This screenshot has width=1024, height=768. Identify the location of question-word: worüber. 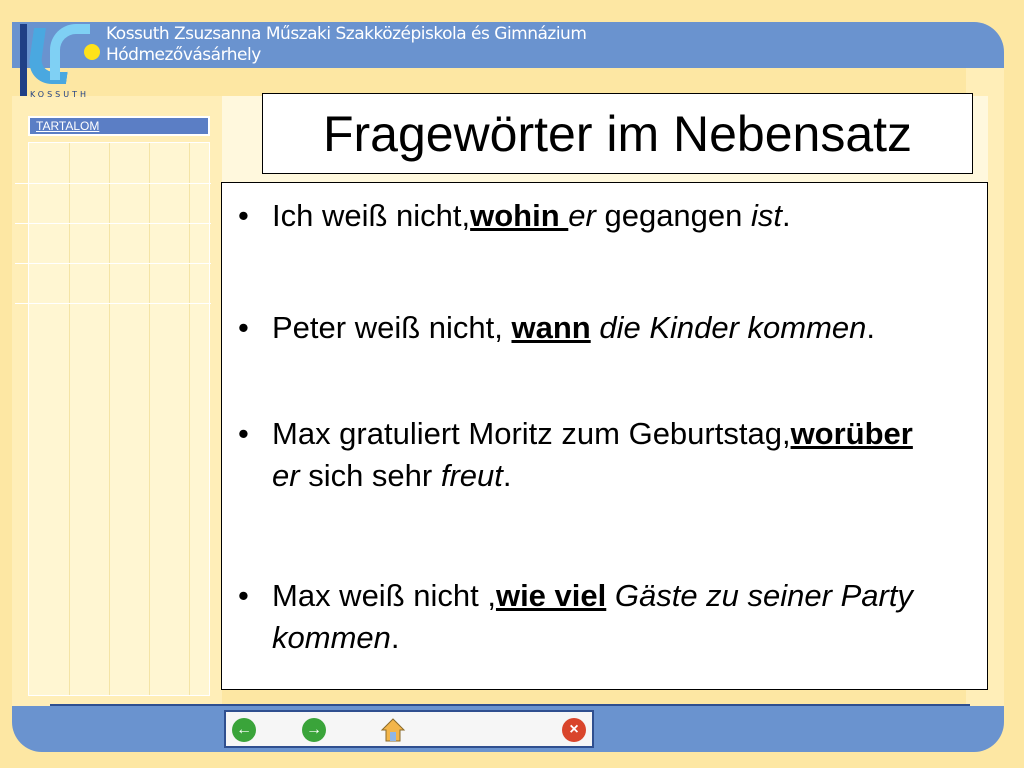
(851, 433).